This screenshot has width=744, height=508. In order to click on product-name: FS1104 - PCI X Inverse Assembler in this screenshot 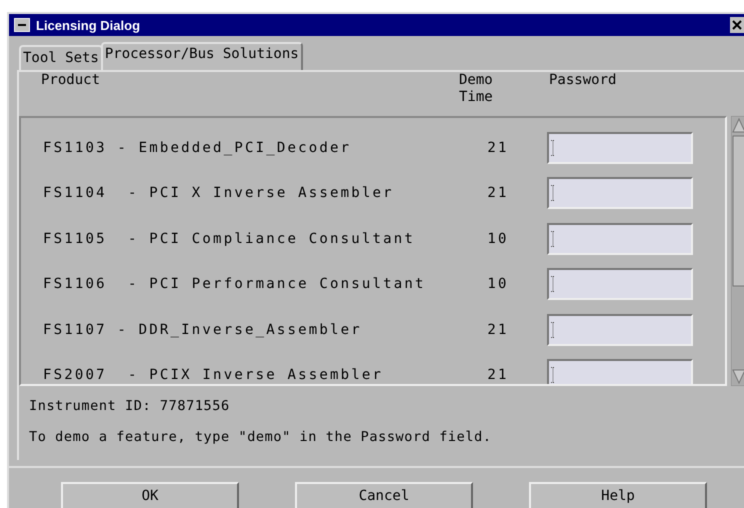, I will do `click(219, 193)`.